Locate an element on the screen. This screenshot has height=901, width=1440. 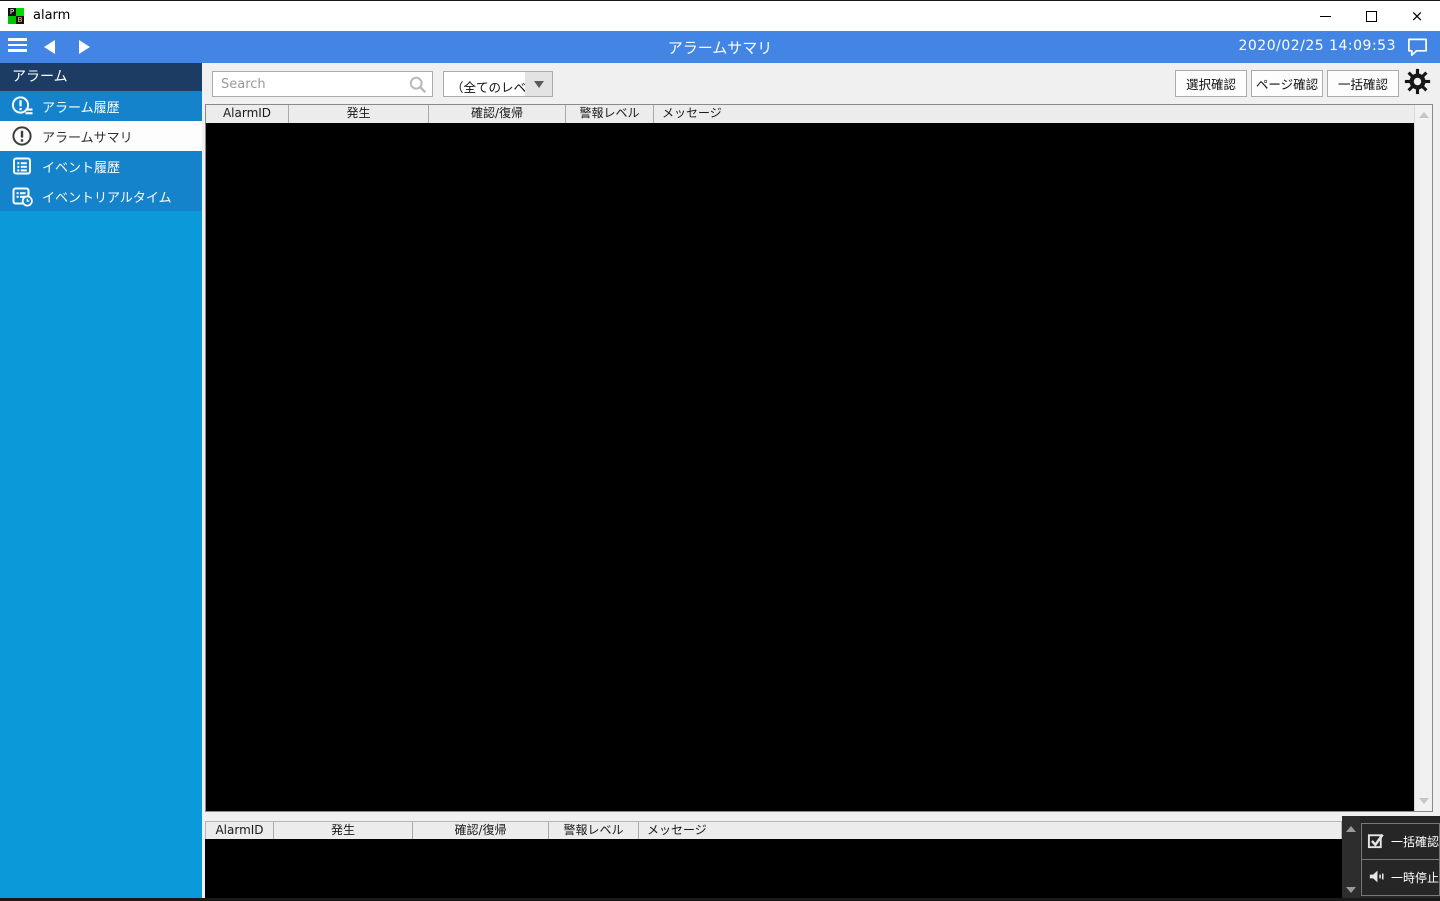
minimize-icon is located at coordinates (1325, 16).